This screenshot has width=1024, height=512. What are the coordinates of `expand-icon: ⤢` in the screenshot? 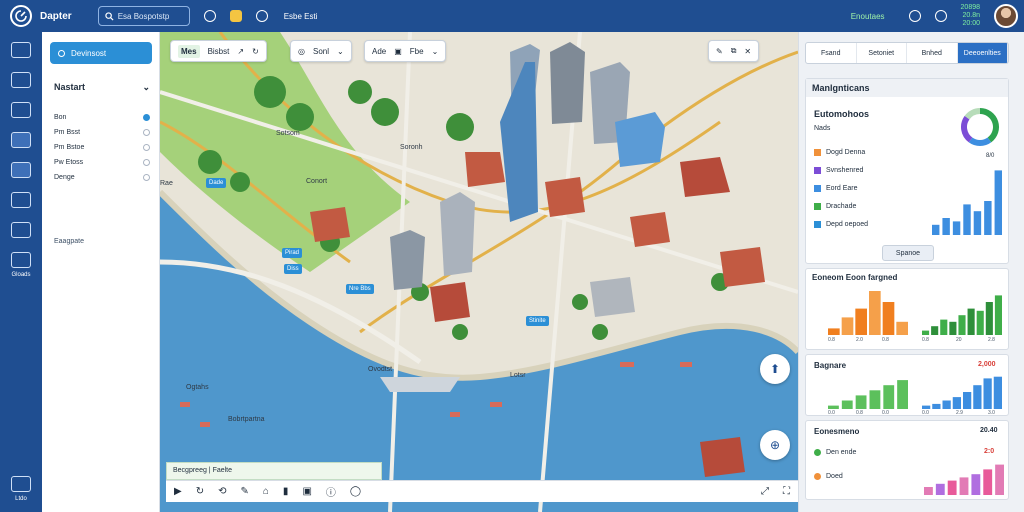 It's located at (765, 491).